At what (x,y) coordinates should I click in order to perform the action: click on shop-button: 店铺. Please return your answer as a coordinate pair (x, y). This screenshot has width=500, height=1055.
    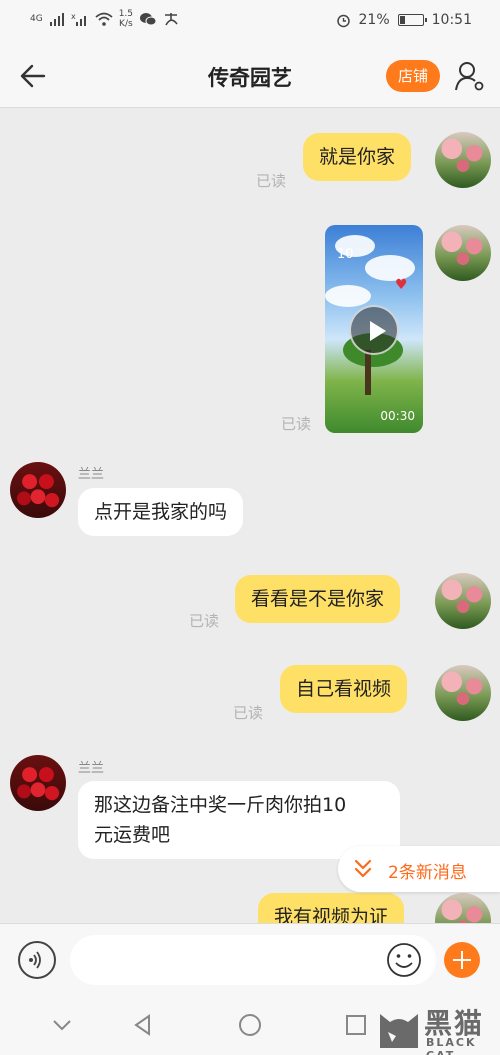
    Looking at the image, I should click on (413, 76).